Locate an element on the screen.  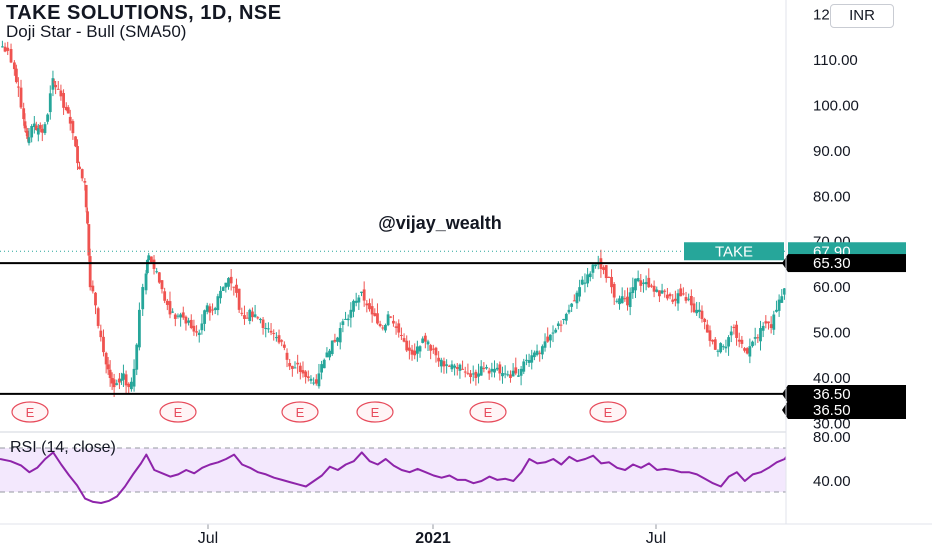
time-tick-label: 2021 is located at coordinates (433, 538).